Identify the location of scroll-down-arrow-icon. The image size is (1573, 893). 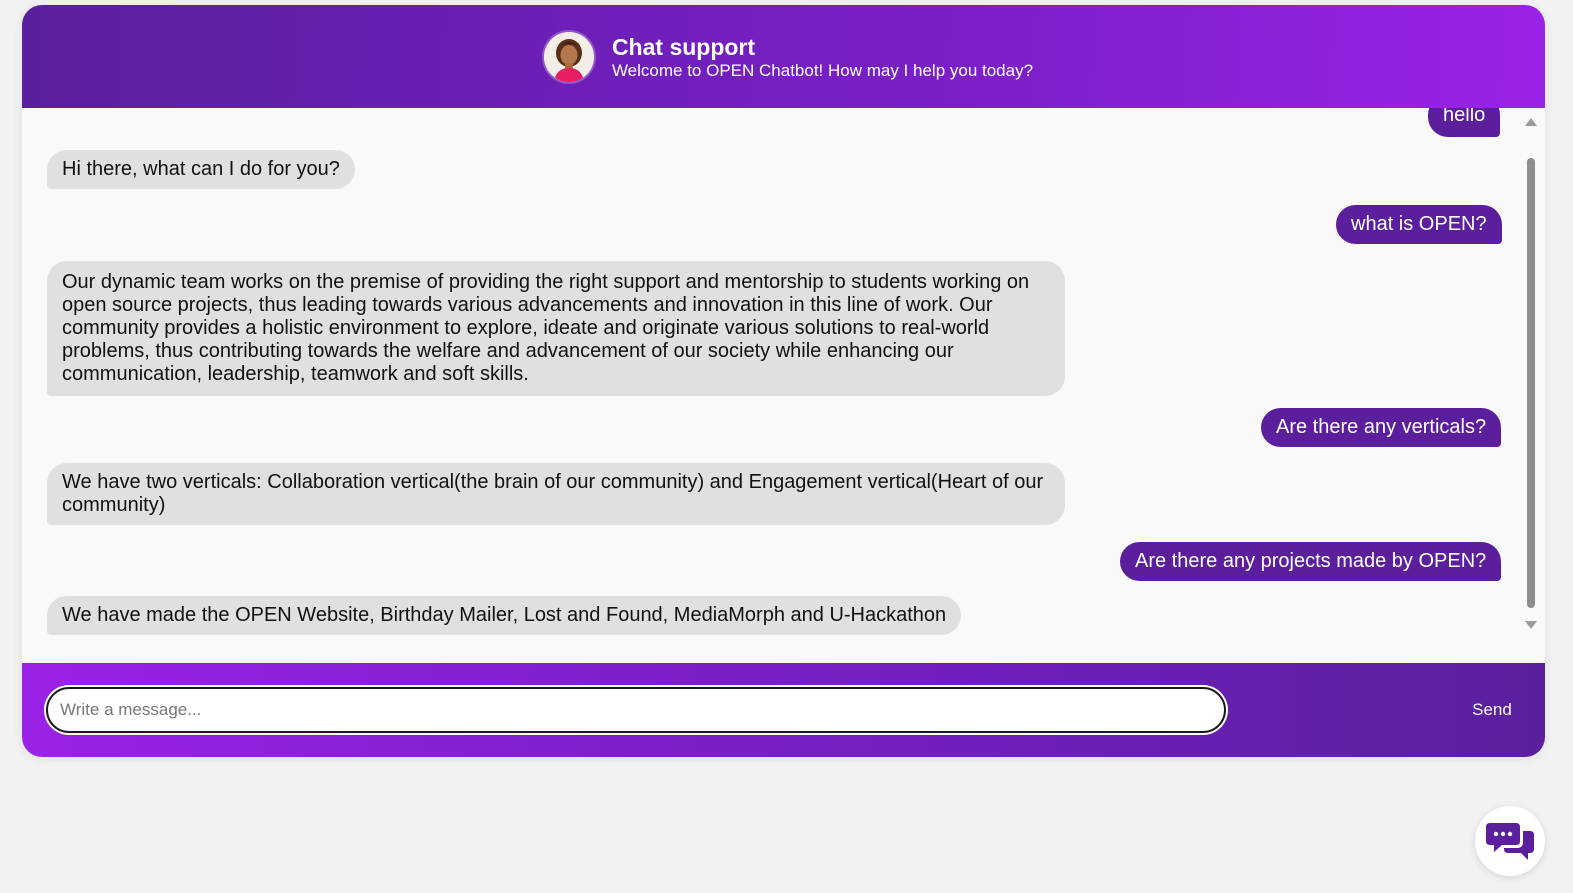
(1531, 625).